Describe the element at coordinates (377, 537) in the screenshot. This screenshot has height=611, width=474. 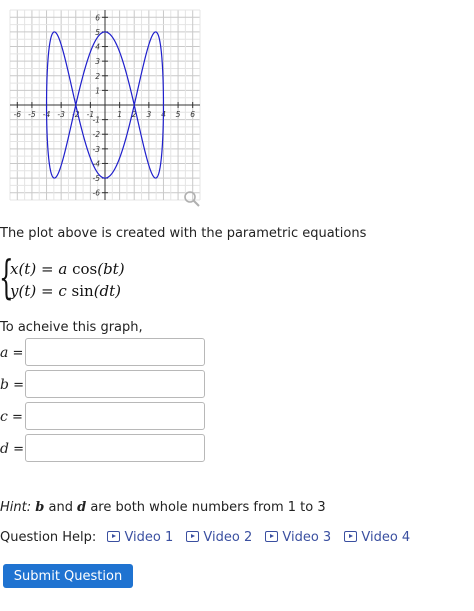
I see `video-link-4: Video 4` at that location.